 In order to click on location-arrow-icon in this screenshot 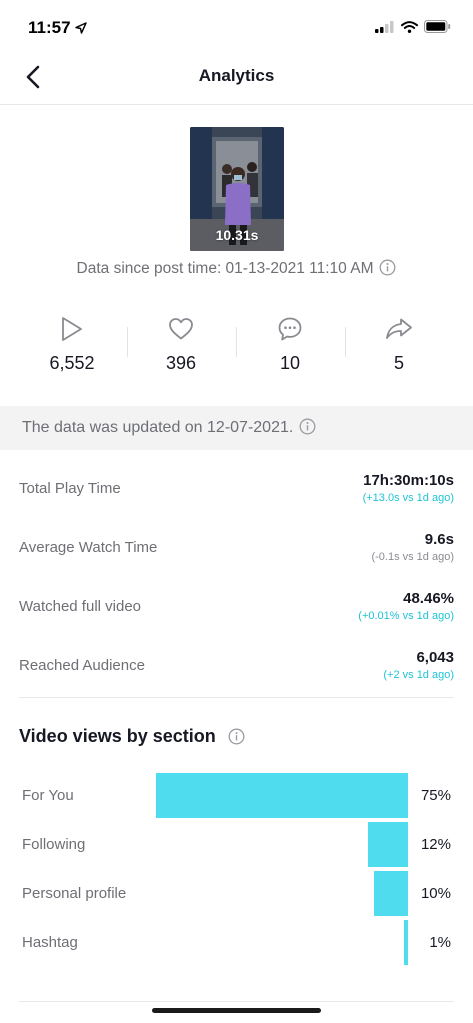, I will do `click(80, 28)`.